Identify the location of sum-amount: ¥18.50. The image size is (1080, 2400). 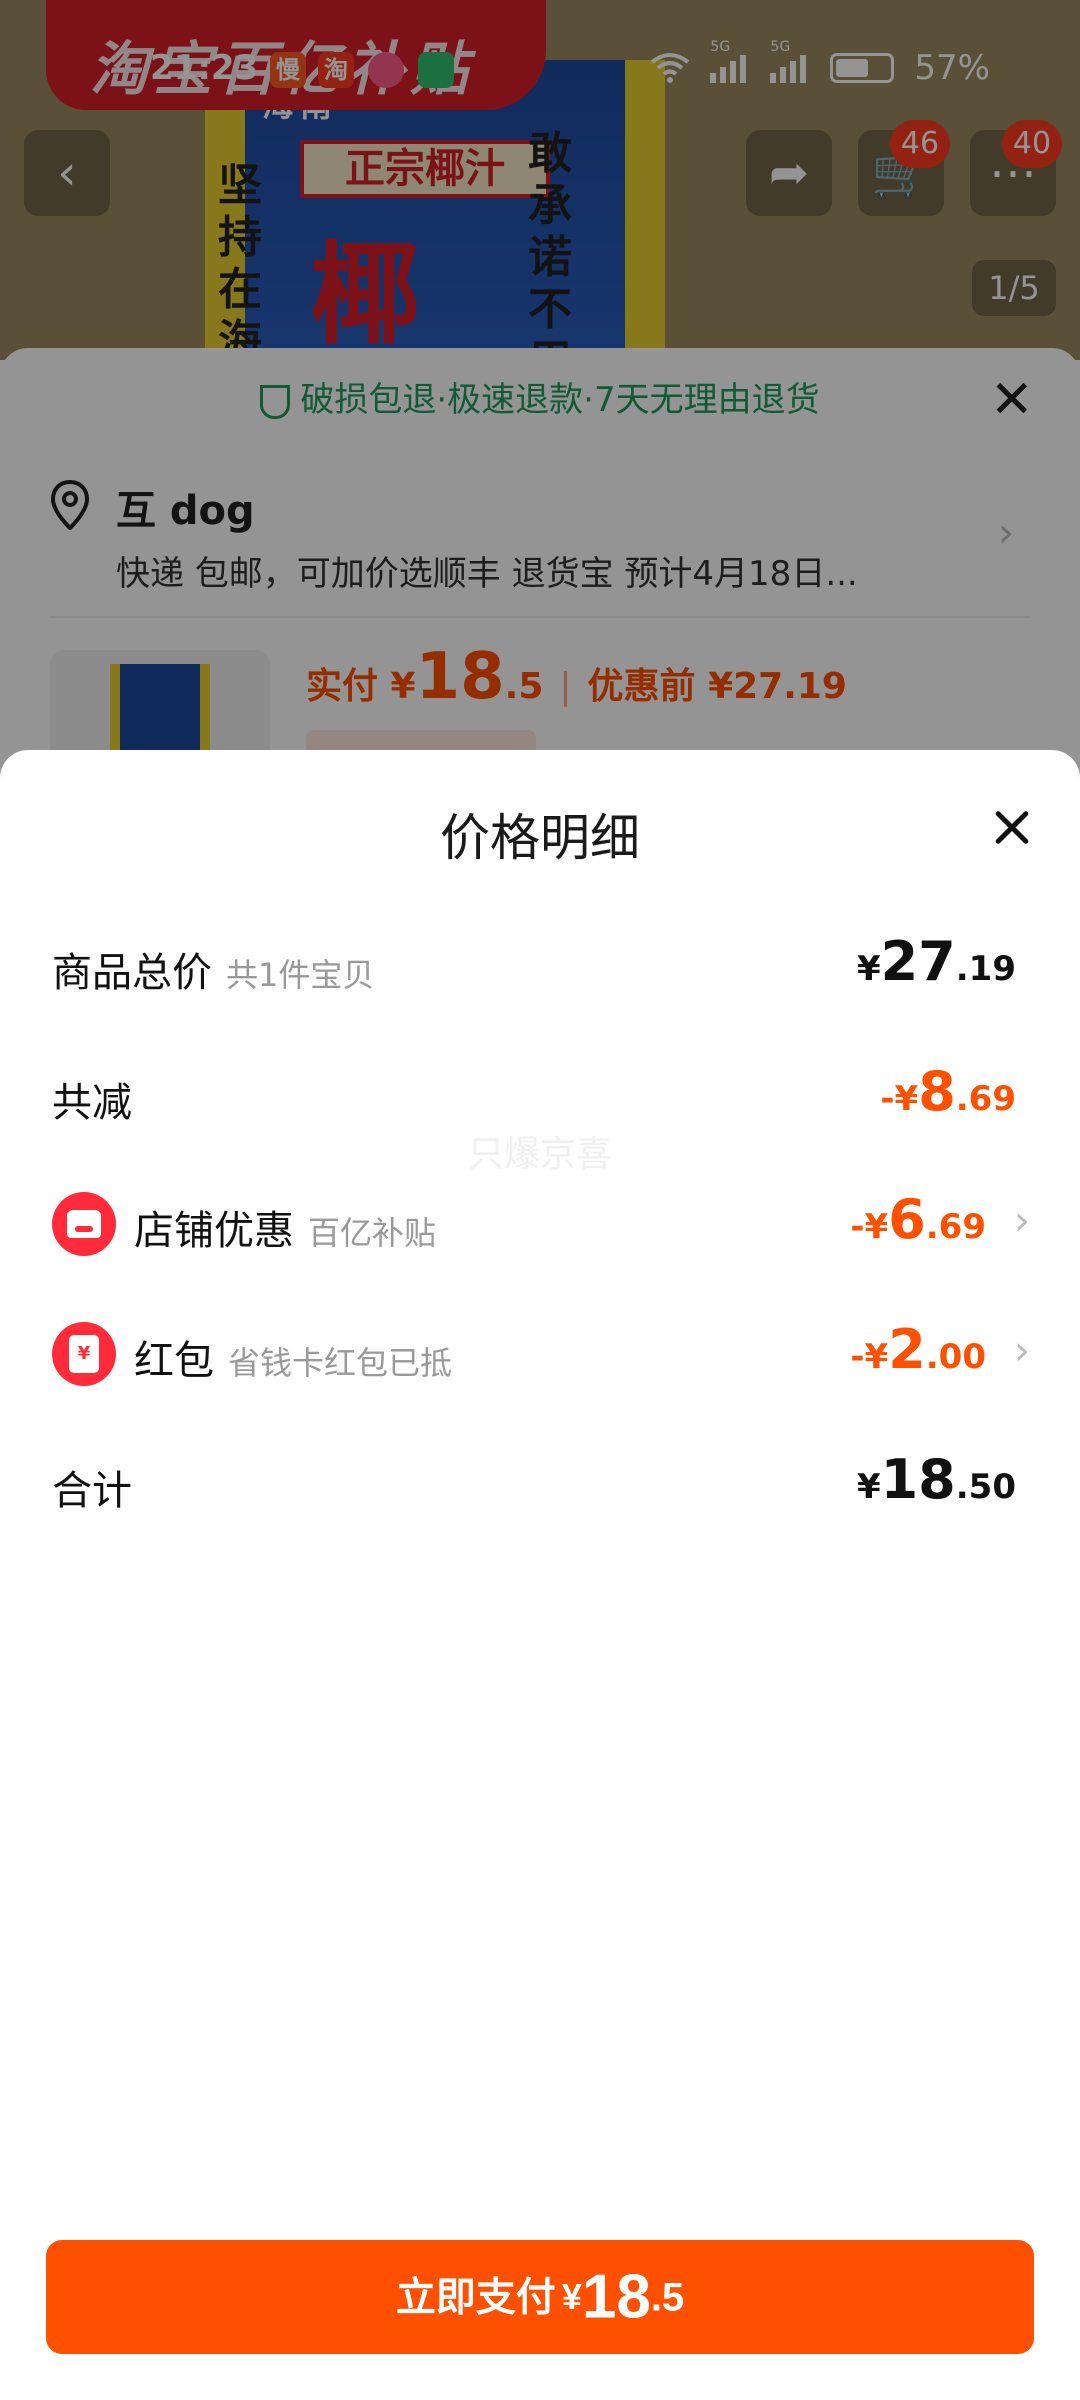
(936, 1479).